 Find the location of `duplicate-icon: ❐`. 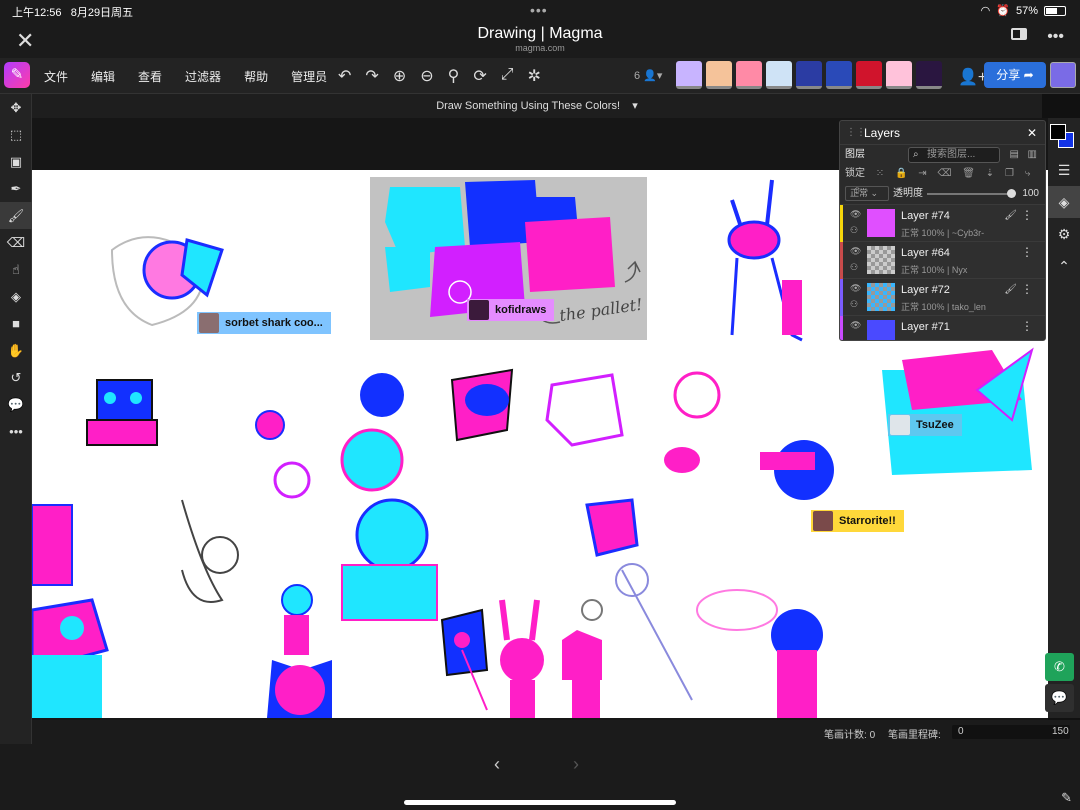

duplicate-icon: ❐ is located at coordinates (1009, 173).